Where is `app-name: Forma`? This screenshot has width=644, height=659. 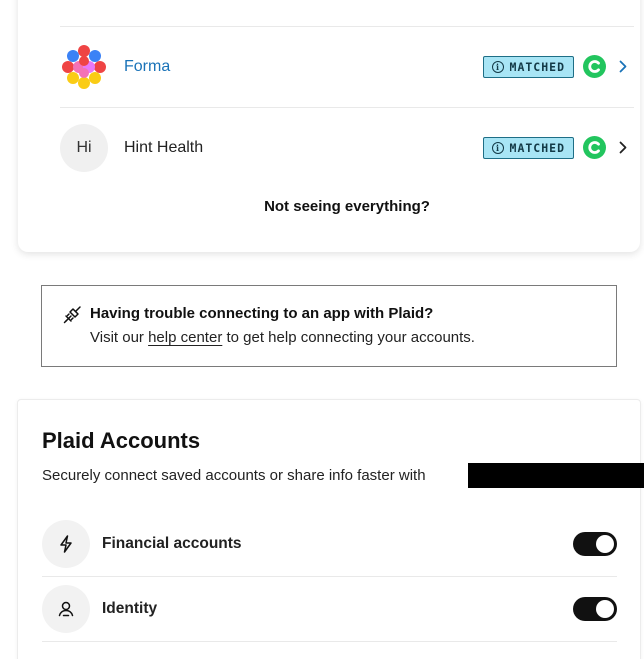
app-name: Forma is located at coordinates (147, 67).